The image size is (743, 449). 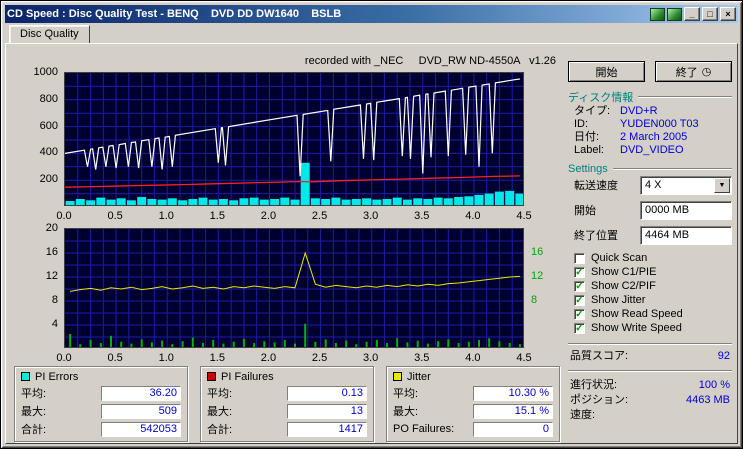 I want to click on exit-button: 終了 ◷, so click(x=693, y=71).